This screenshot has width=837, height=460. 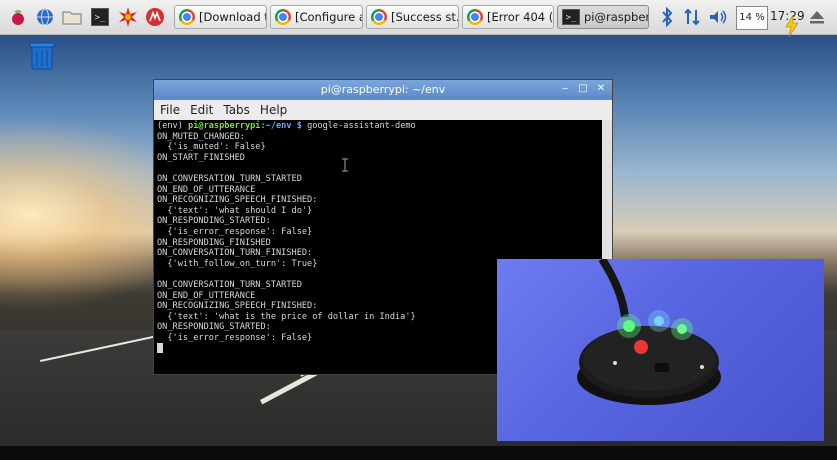 What do you see at coordinates (235, 210) in the screenshot?
I see `terminal-line: {'text': 'what should I do'}` at bounding box center [235, 210].